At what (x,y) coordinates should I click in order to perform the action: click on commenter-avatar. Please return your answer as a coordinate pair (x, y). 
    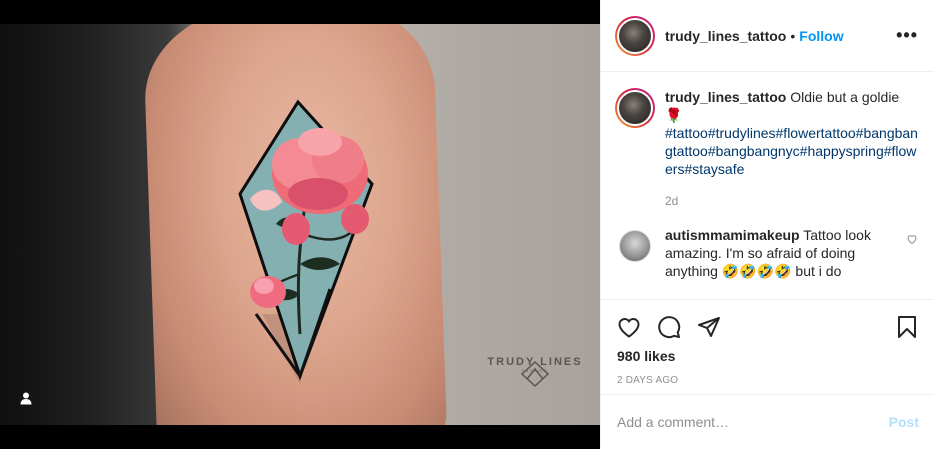
    Looking at the image, I should click on (635, 246).